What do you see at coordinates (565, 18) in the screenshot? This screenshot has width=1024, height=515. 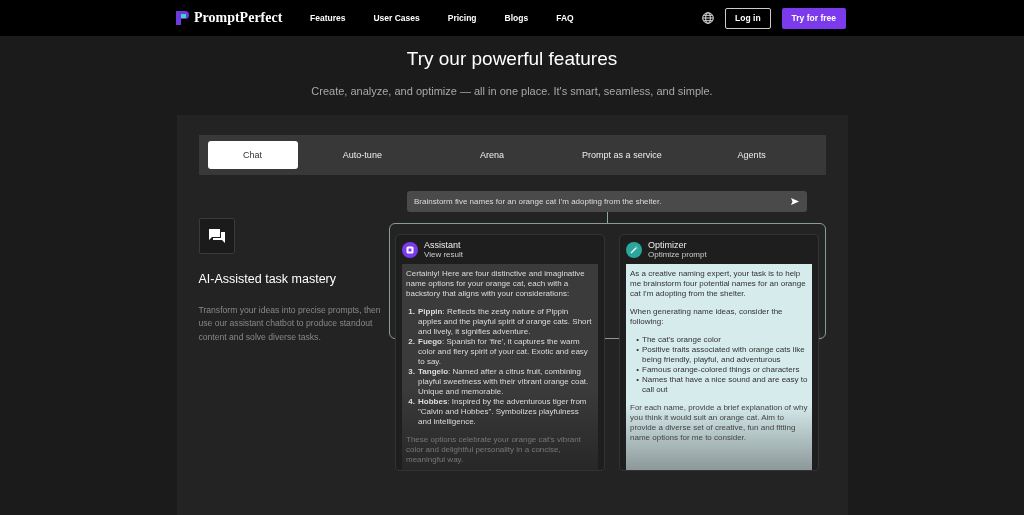 I see `nav-link: FAQ` at bounding box center [565, 18].